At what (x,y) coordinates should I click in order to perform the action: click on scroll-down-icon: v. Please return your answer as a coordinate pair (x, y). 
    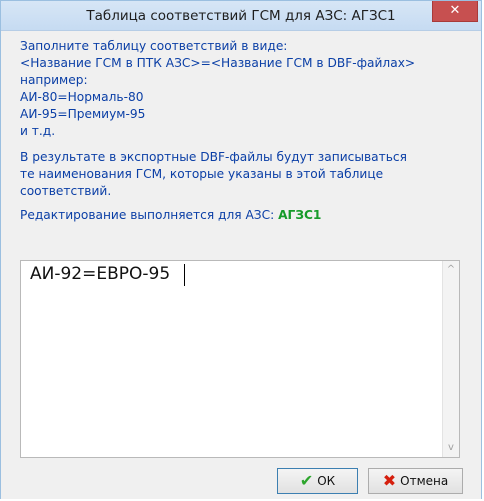
    Looking at the image, I should click on (451, 448).